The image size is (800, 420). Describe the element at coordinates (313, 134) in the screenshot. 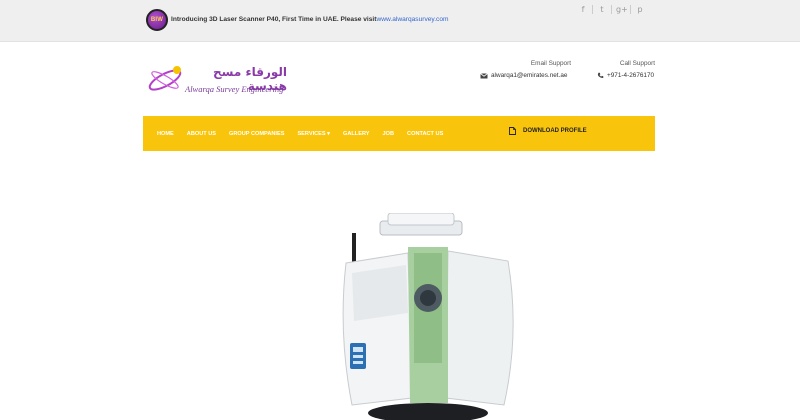

I see `nav-services: SERVICES ▾` at that location.